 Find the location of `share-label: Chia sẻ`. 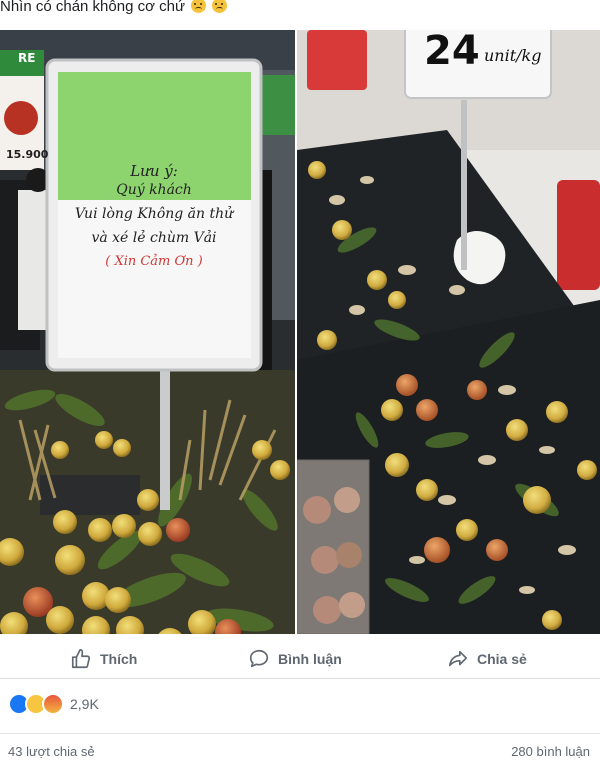

share-label: Chia sẻ is located at coordinates (502, 659).